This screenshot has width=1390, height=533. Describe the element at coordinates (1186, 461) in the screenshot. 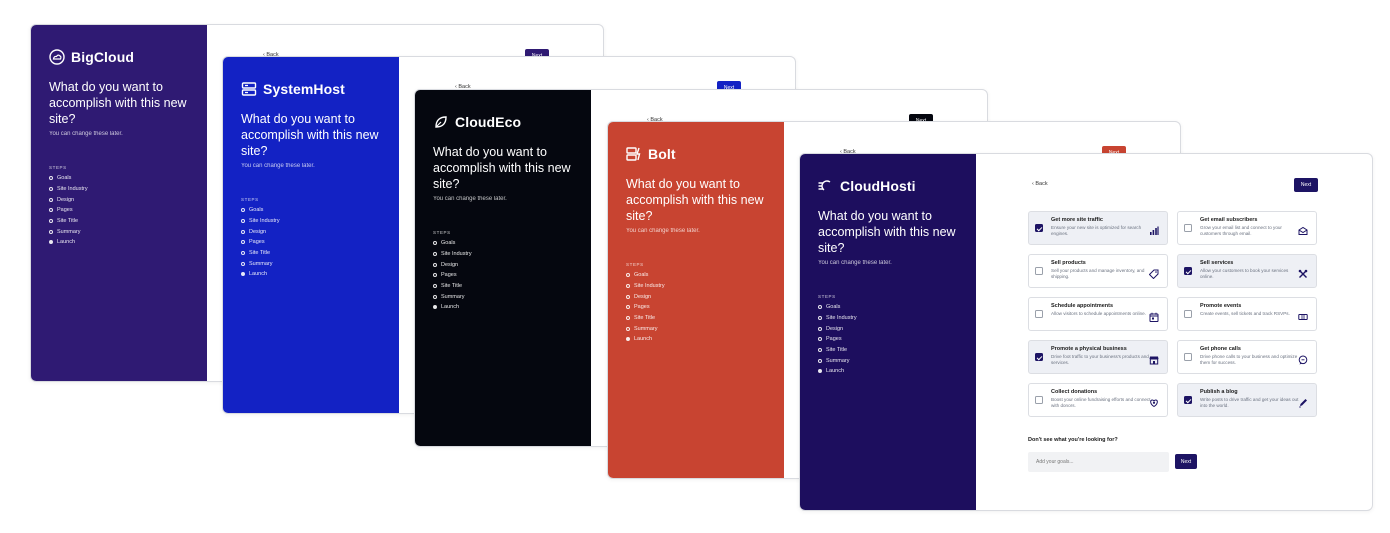

I see `add-goal-next-button: Next` at that location.